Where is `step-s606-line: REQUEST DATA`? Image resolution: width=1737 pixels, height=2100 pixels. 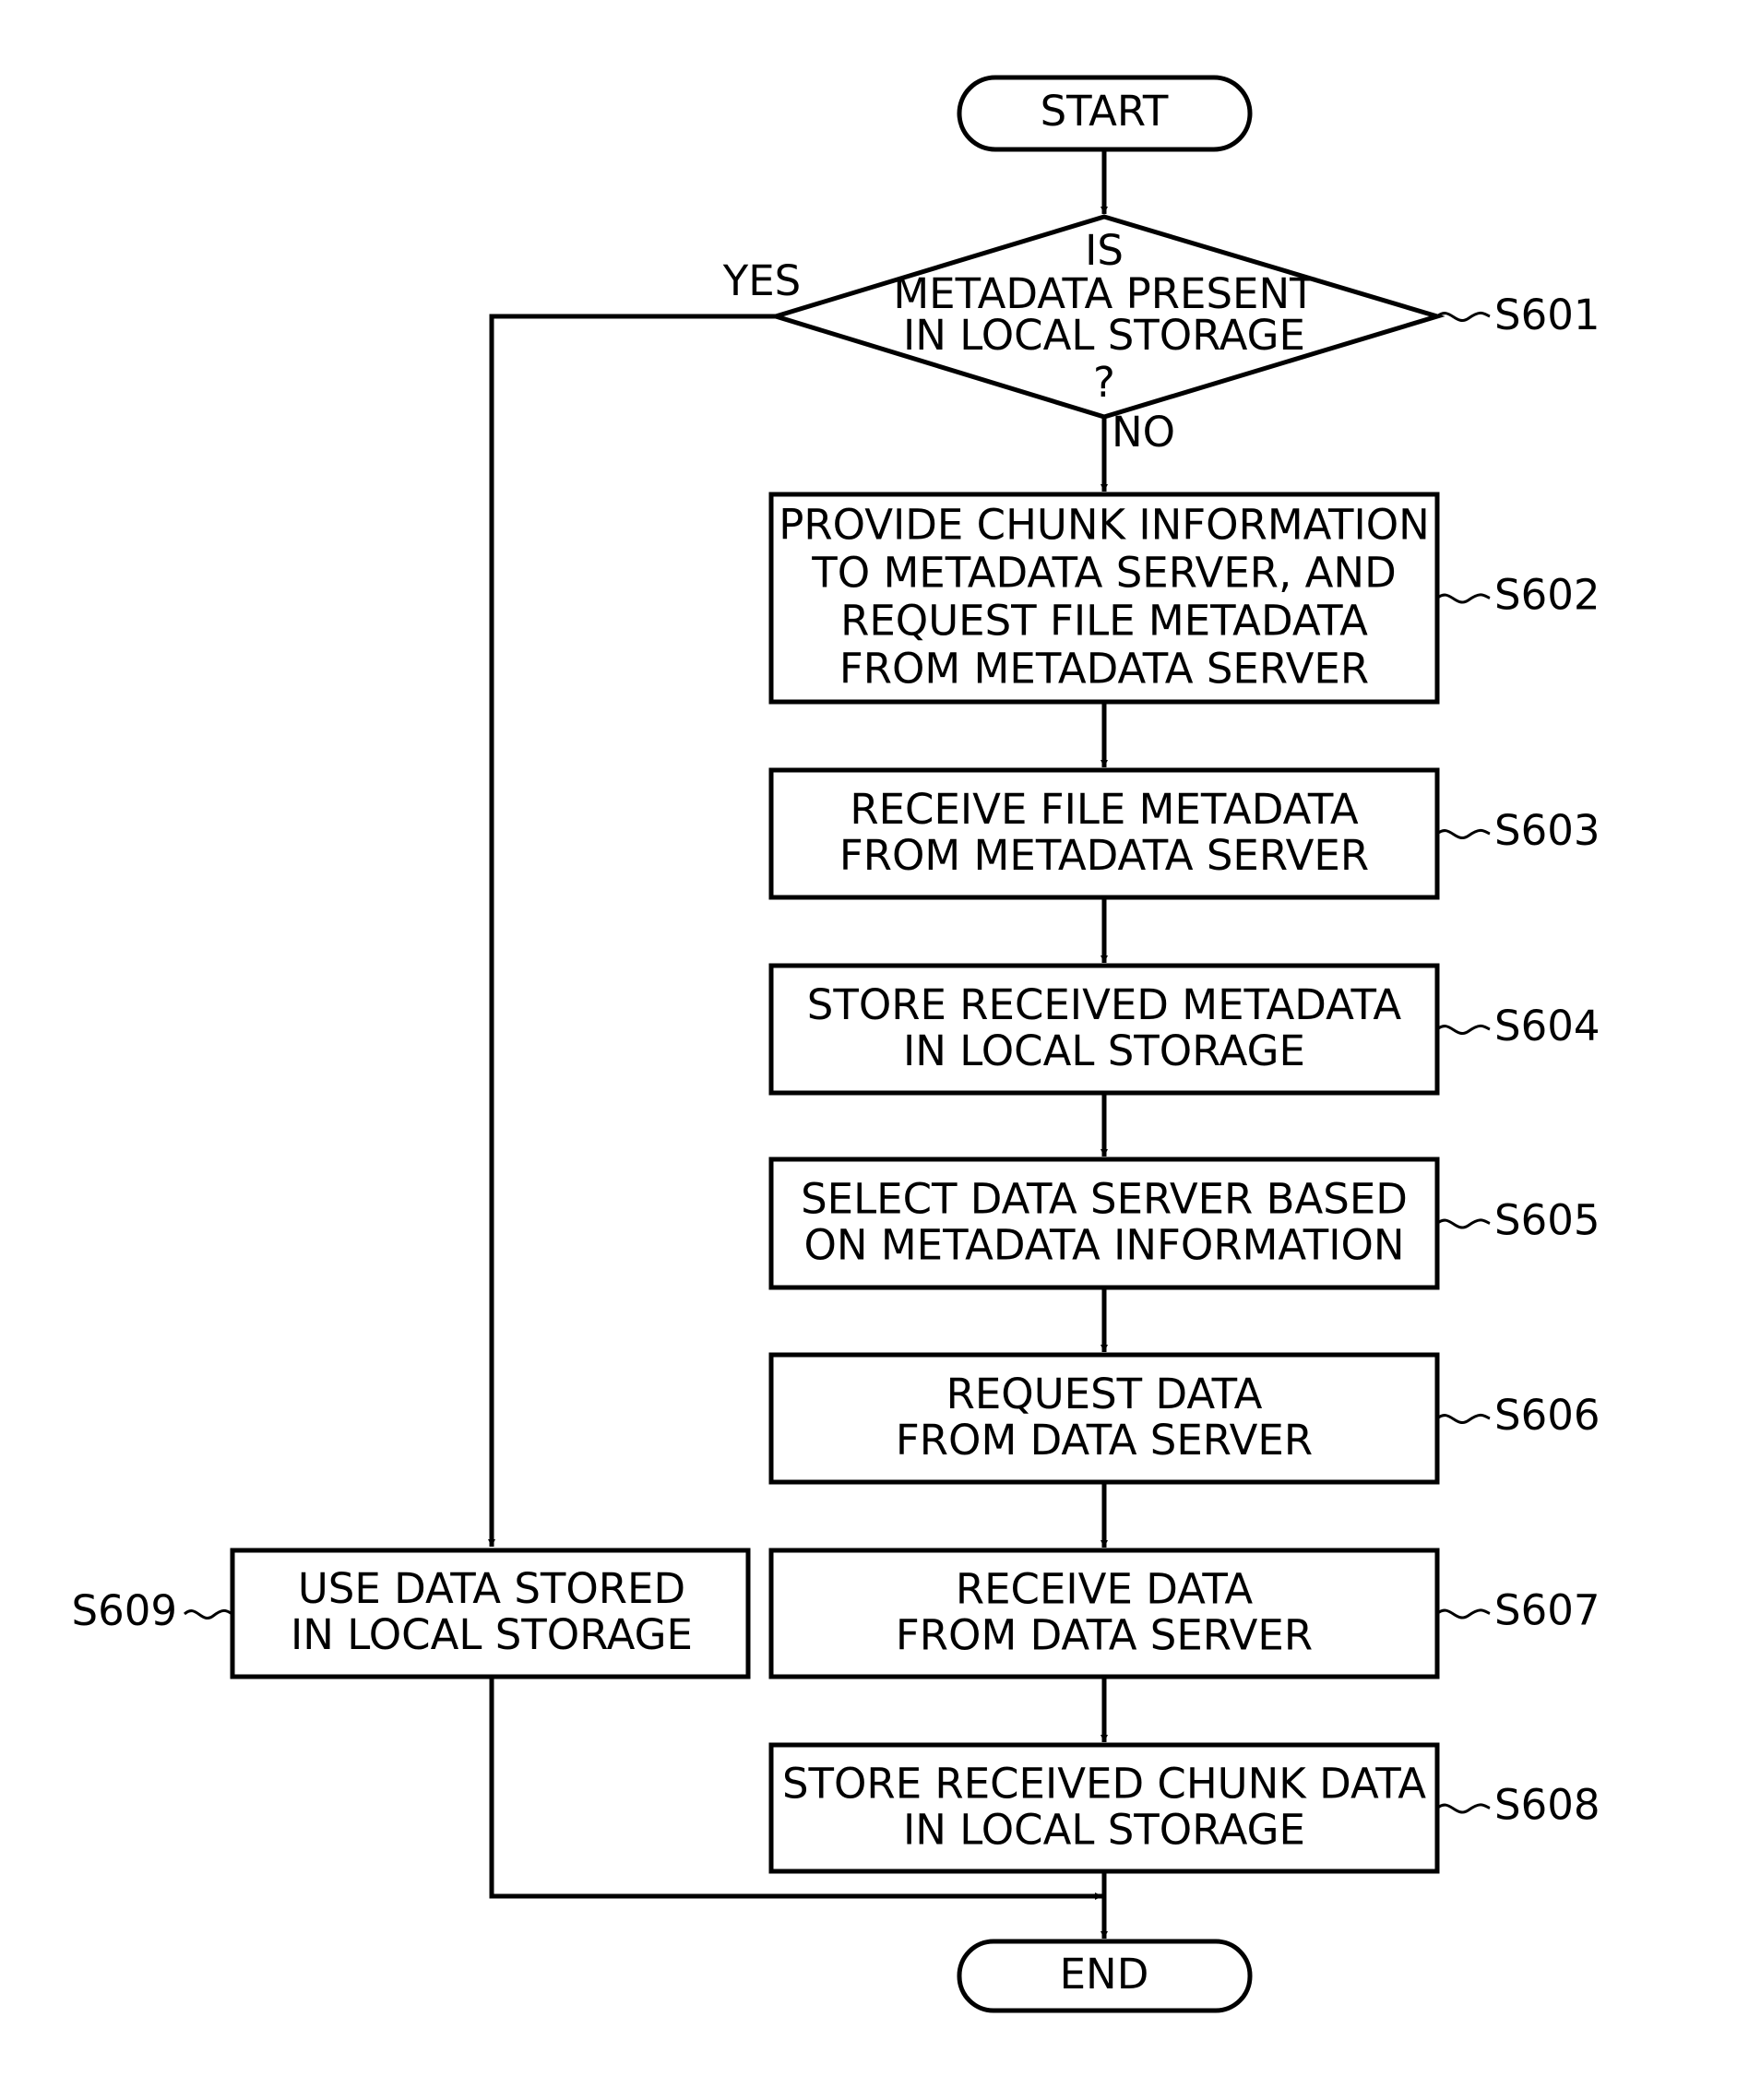 step-s606-line: REQUEST DATA is located at coordinates (1104, 1394).